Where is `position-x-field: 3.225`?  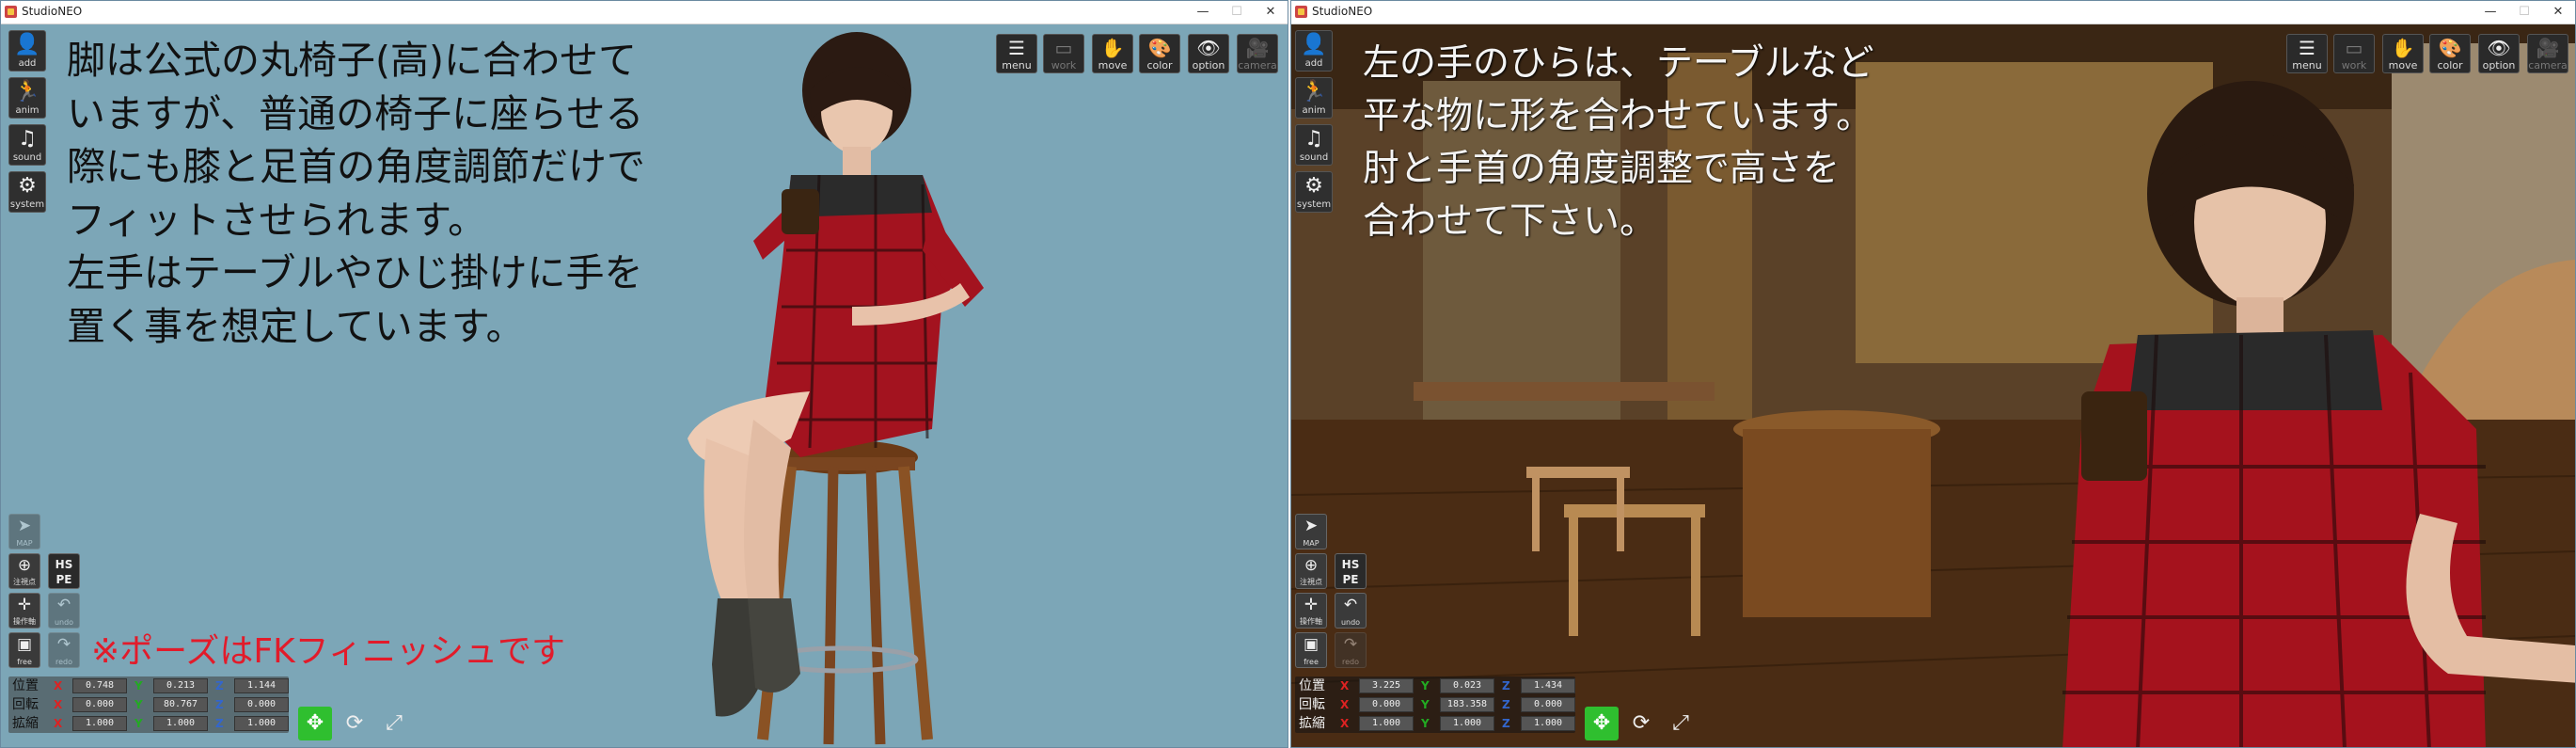
position-x-field: 3.225 is located at coordinates (1386, 685).